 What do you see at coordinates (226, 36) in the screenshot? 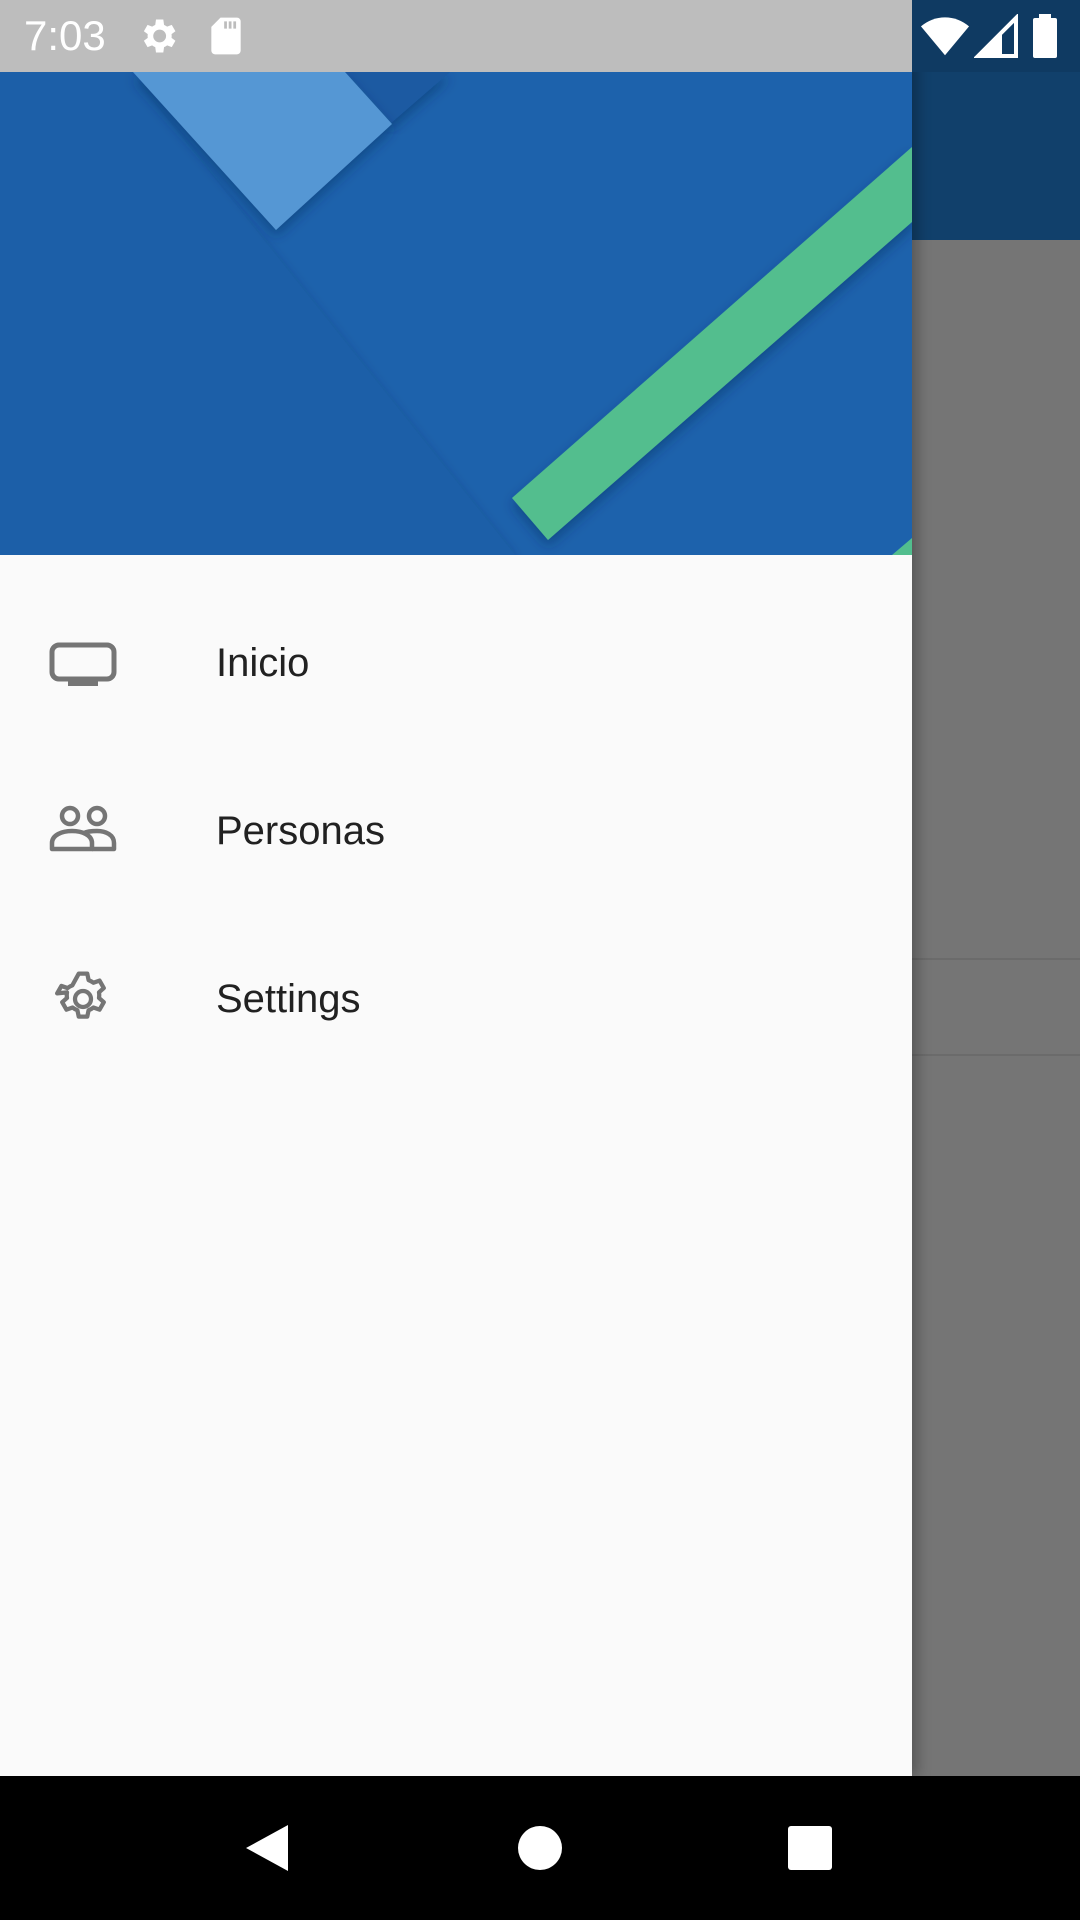
I see `sd-card-icon` at bounding box center [226, 36].